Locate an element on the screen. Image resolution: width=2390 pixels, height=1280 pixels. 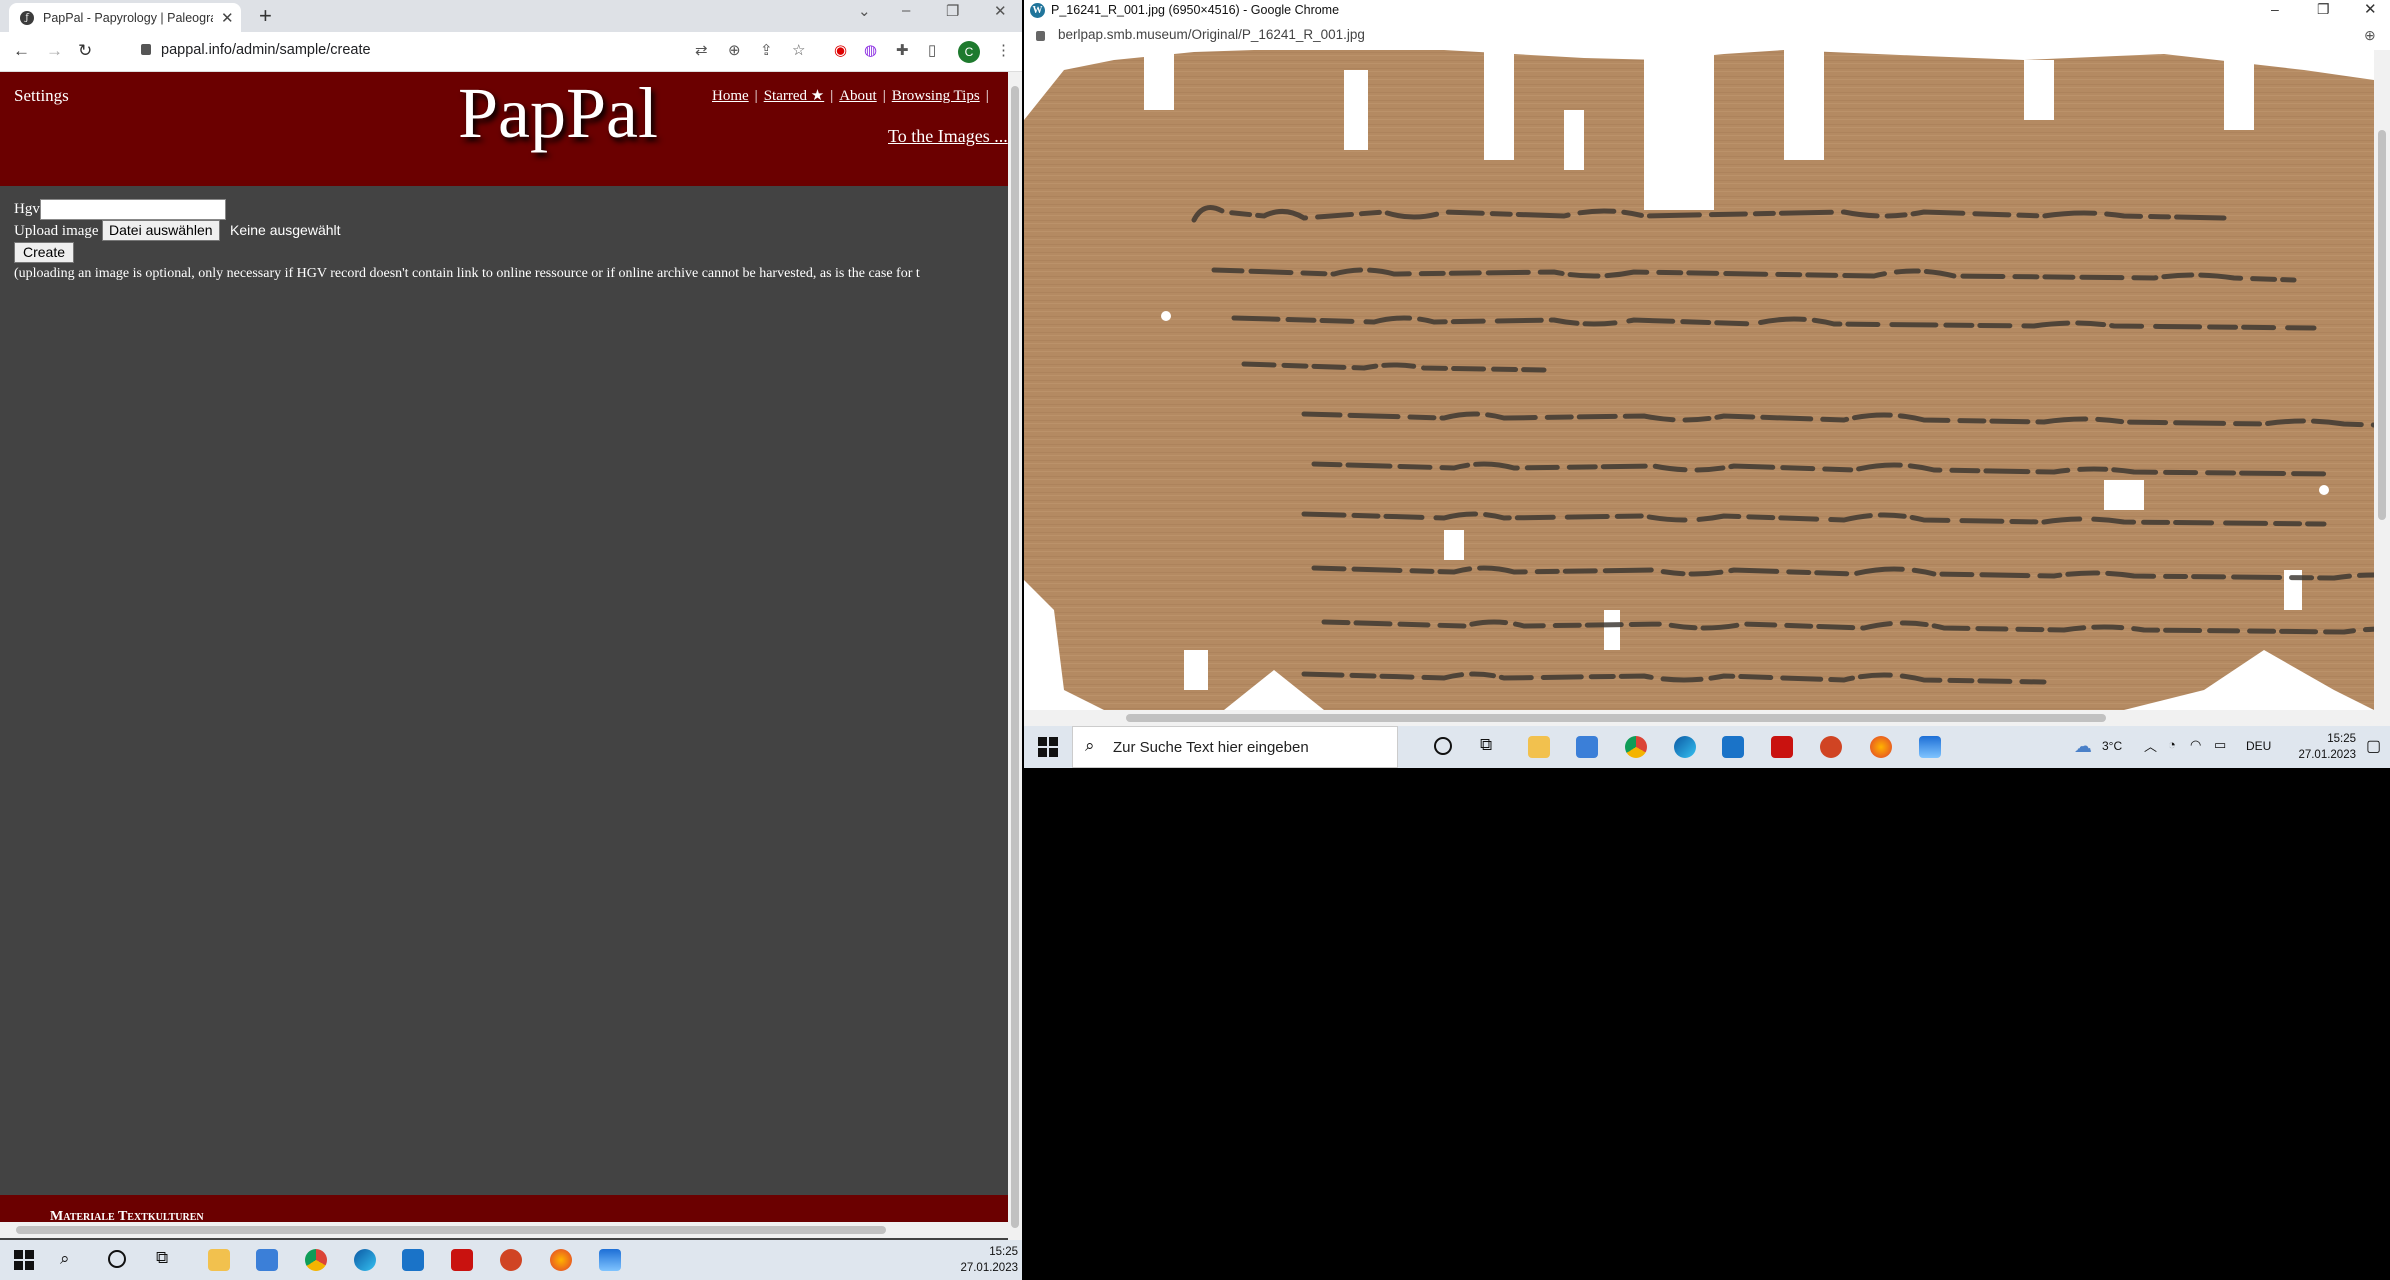
wordpress-favicon-icon: W is located at coordinates (1037, 10).